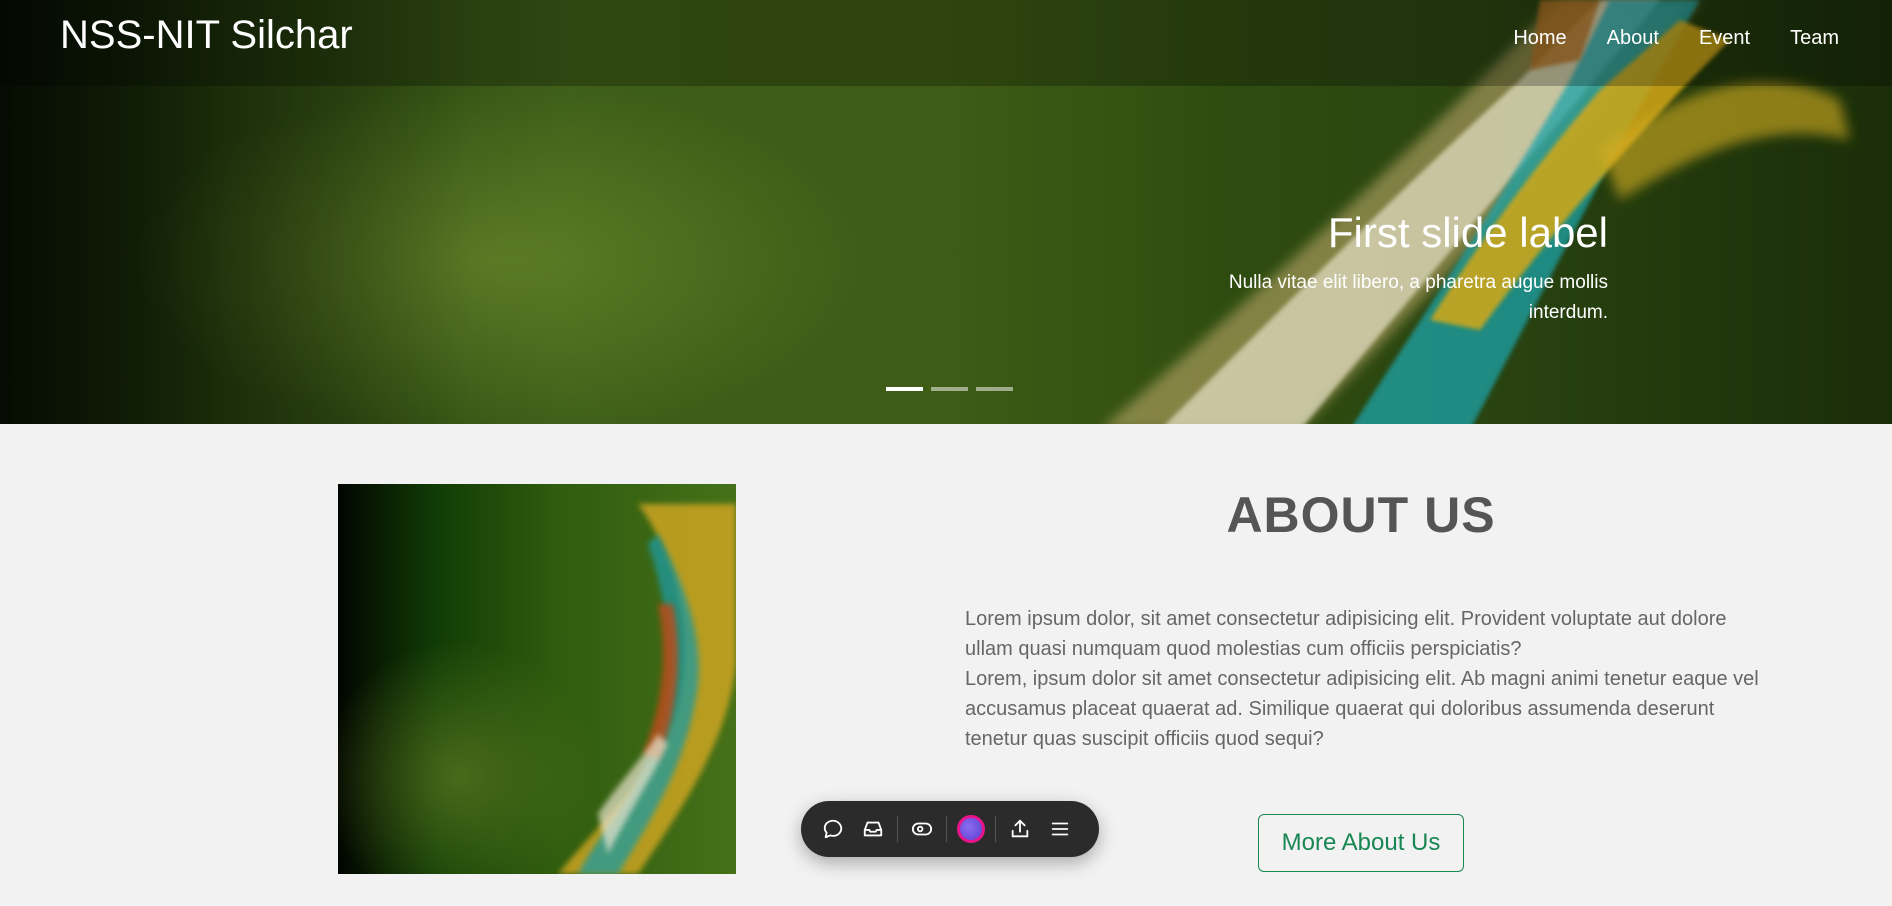  I want to click on navbar: NSS-NIT Silchar Home About Event Team, so click(946, 43).